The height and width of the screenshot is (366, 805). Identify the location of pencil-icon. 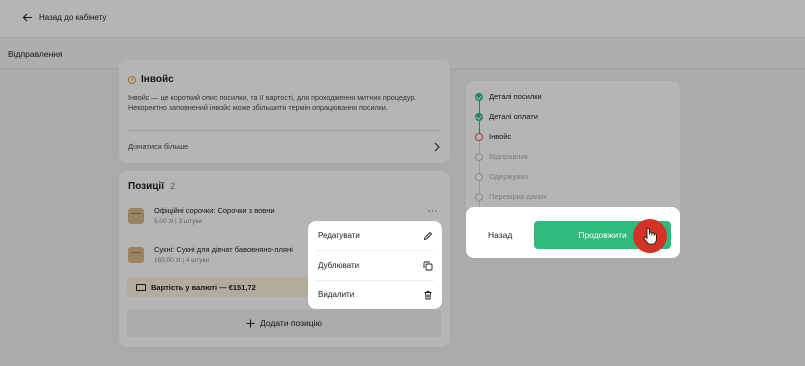
(428, 235).